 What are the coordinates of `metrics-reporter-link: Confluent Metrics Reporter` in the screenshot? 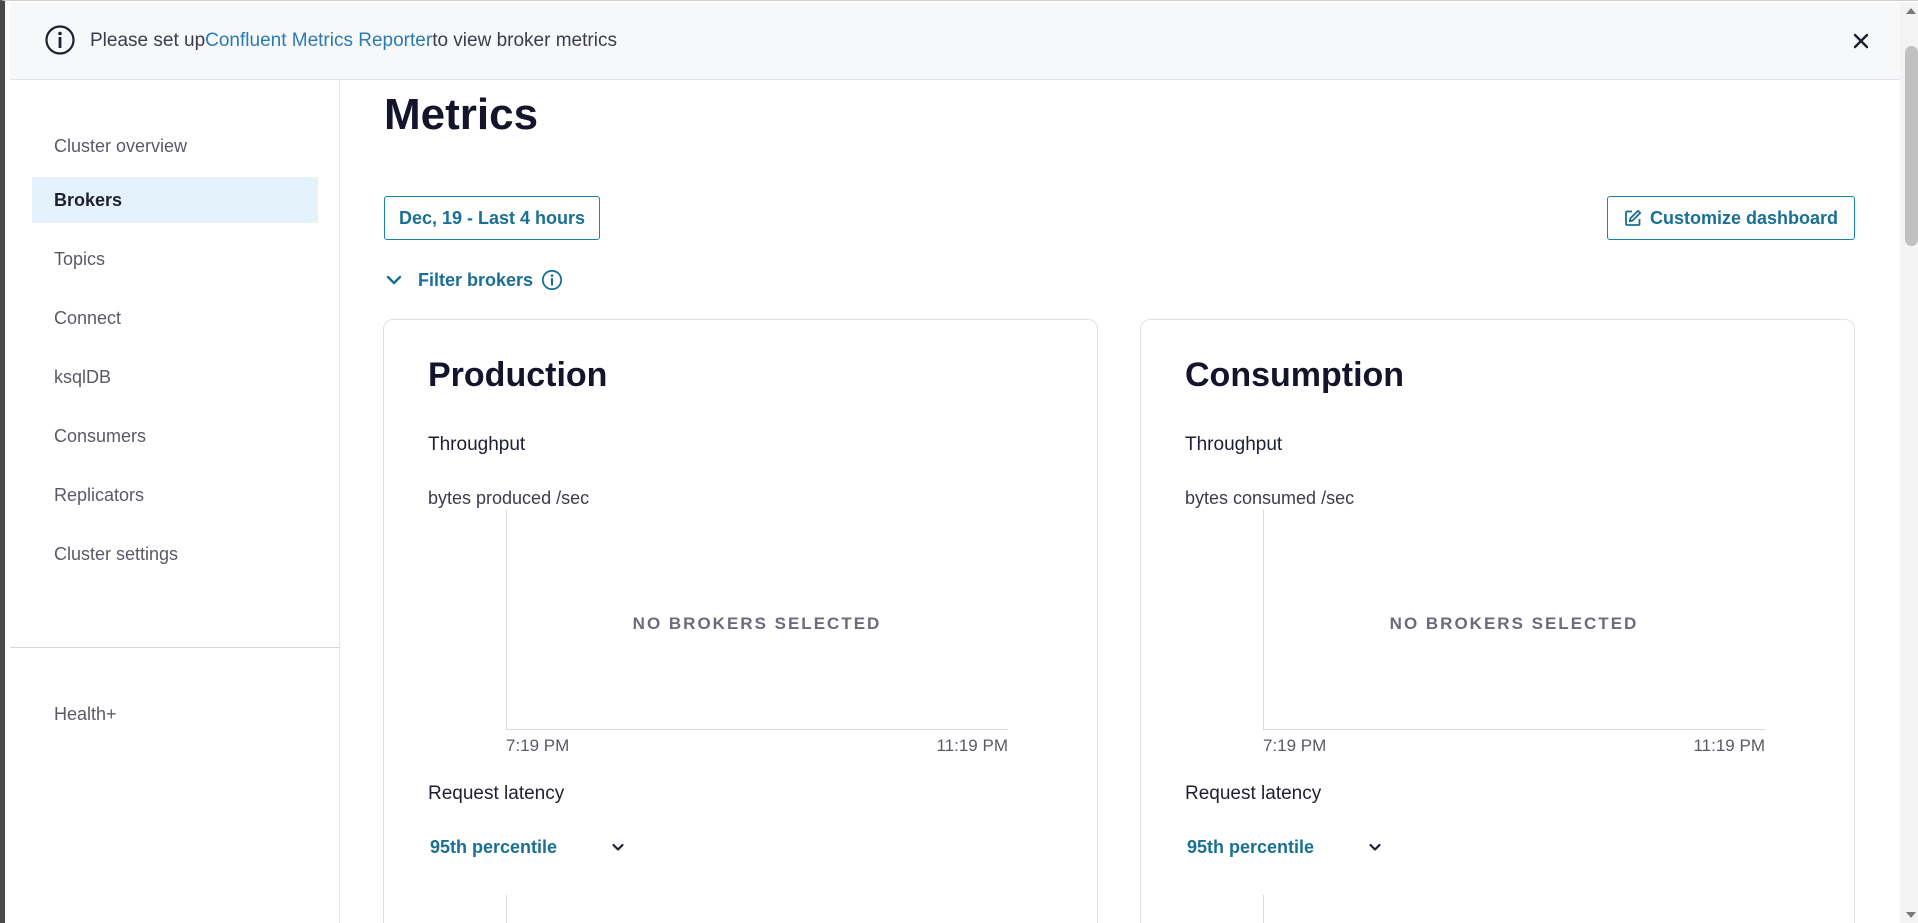 It's located at (318, 40).